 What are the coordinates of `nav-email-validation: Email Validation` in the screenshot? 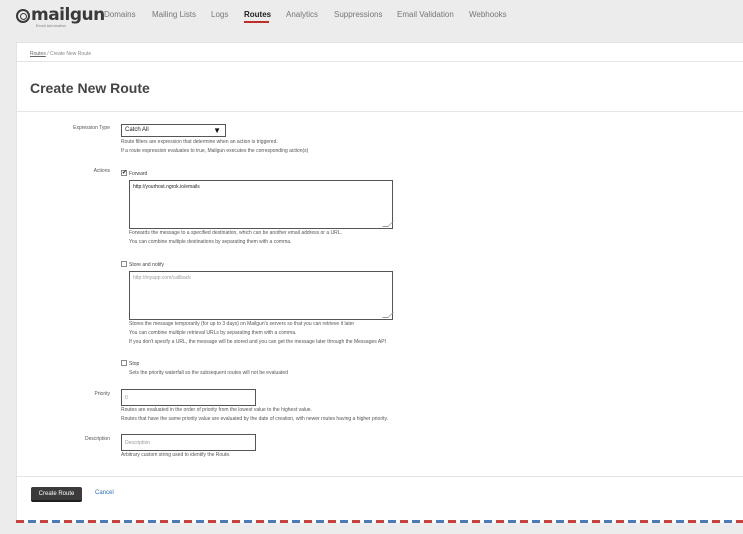 It's located at (425, 14).